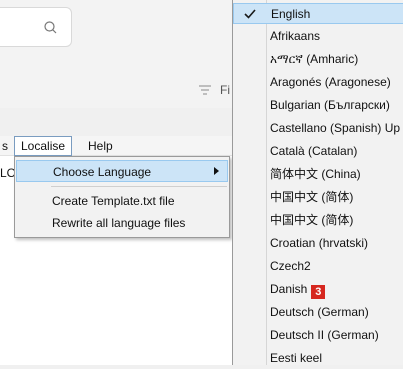 Image resolution: width=403 pixels, height=369 pixels. What do you see at coordinates (216, 171) in the screenshot?
I see `submenu-arrow-icon` at bounding box center [216, 171].